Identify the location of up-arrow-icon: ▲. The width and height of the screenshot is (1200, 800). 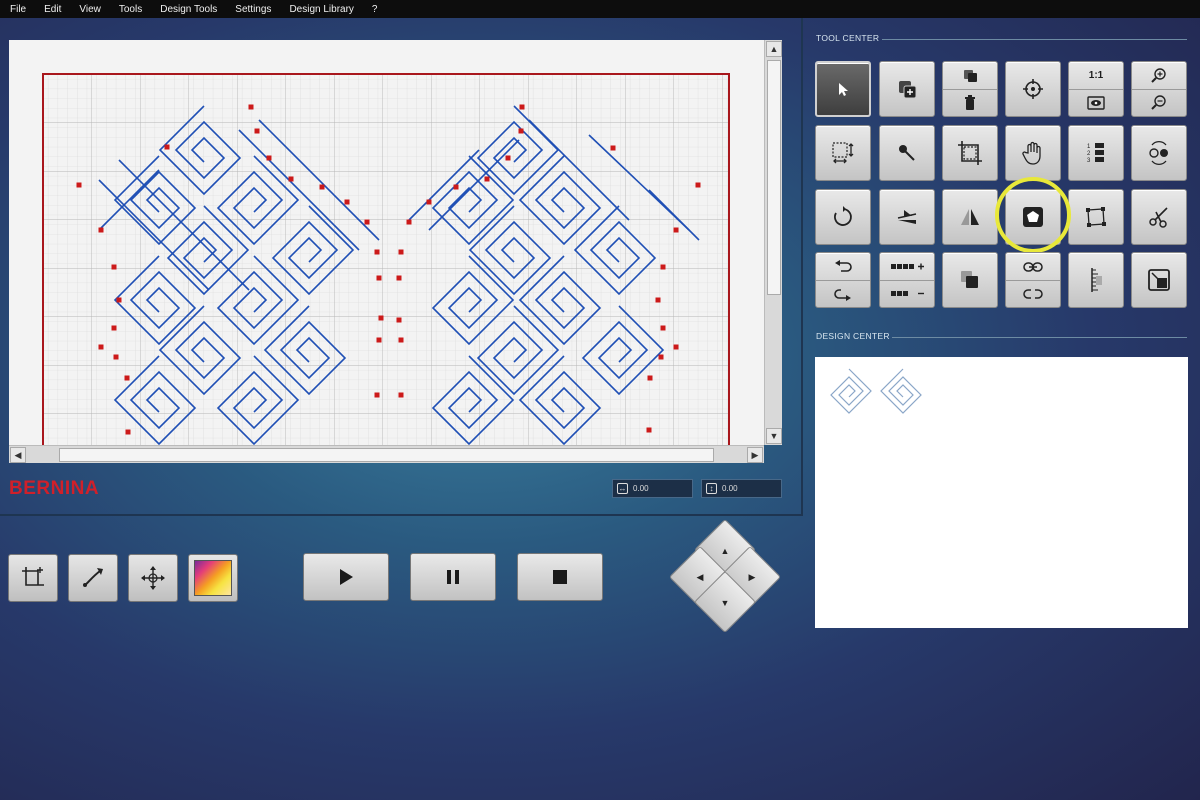
(725, 551).